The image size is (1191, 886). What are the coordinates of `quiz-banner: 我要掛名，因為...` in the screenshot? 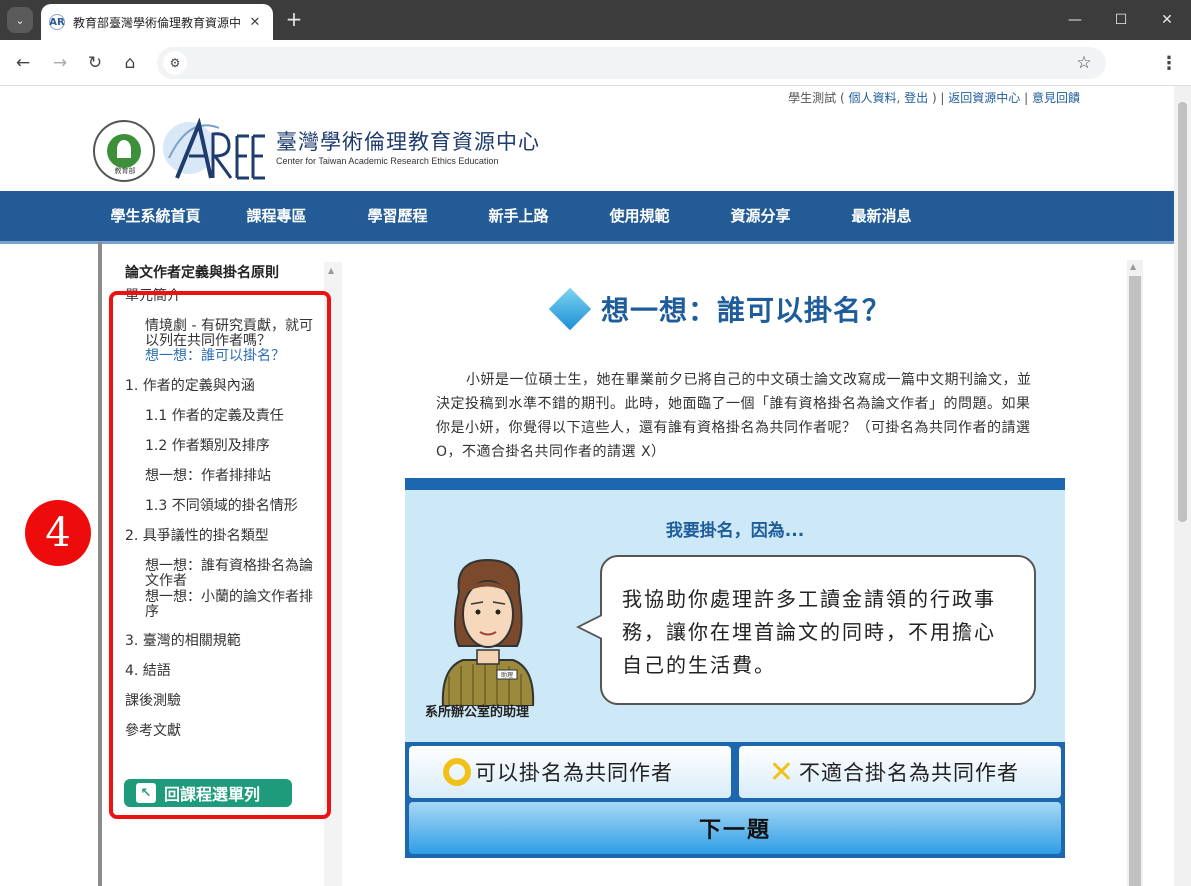 It's located at (735, 531).